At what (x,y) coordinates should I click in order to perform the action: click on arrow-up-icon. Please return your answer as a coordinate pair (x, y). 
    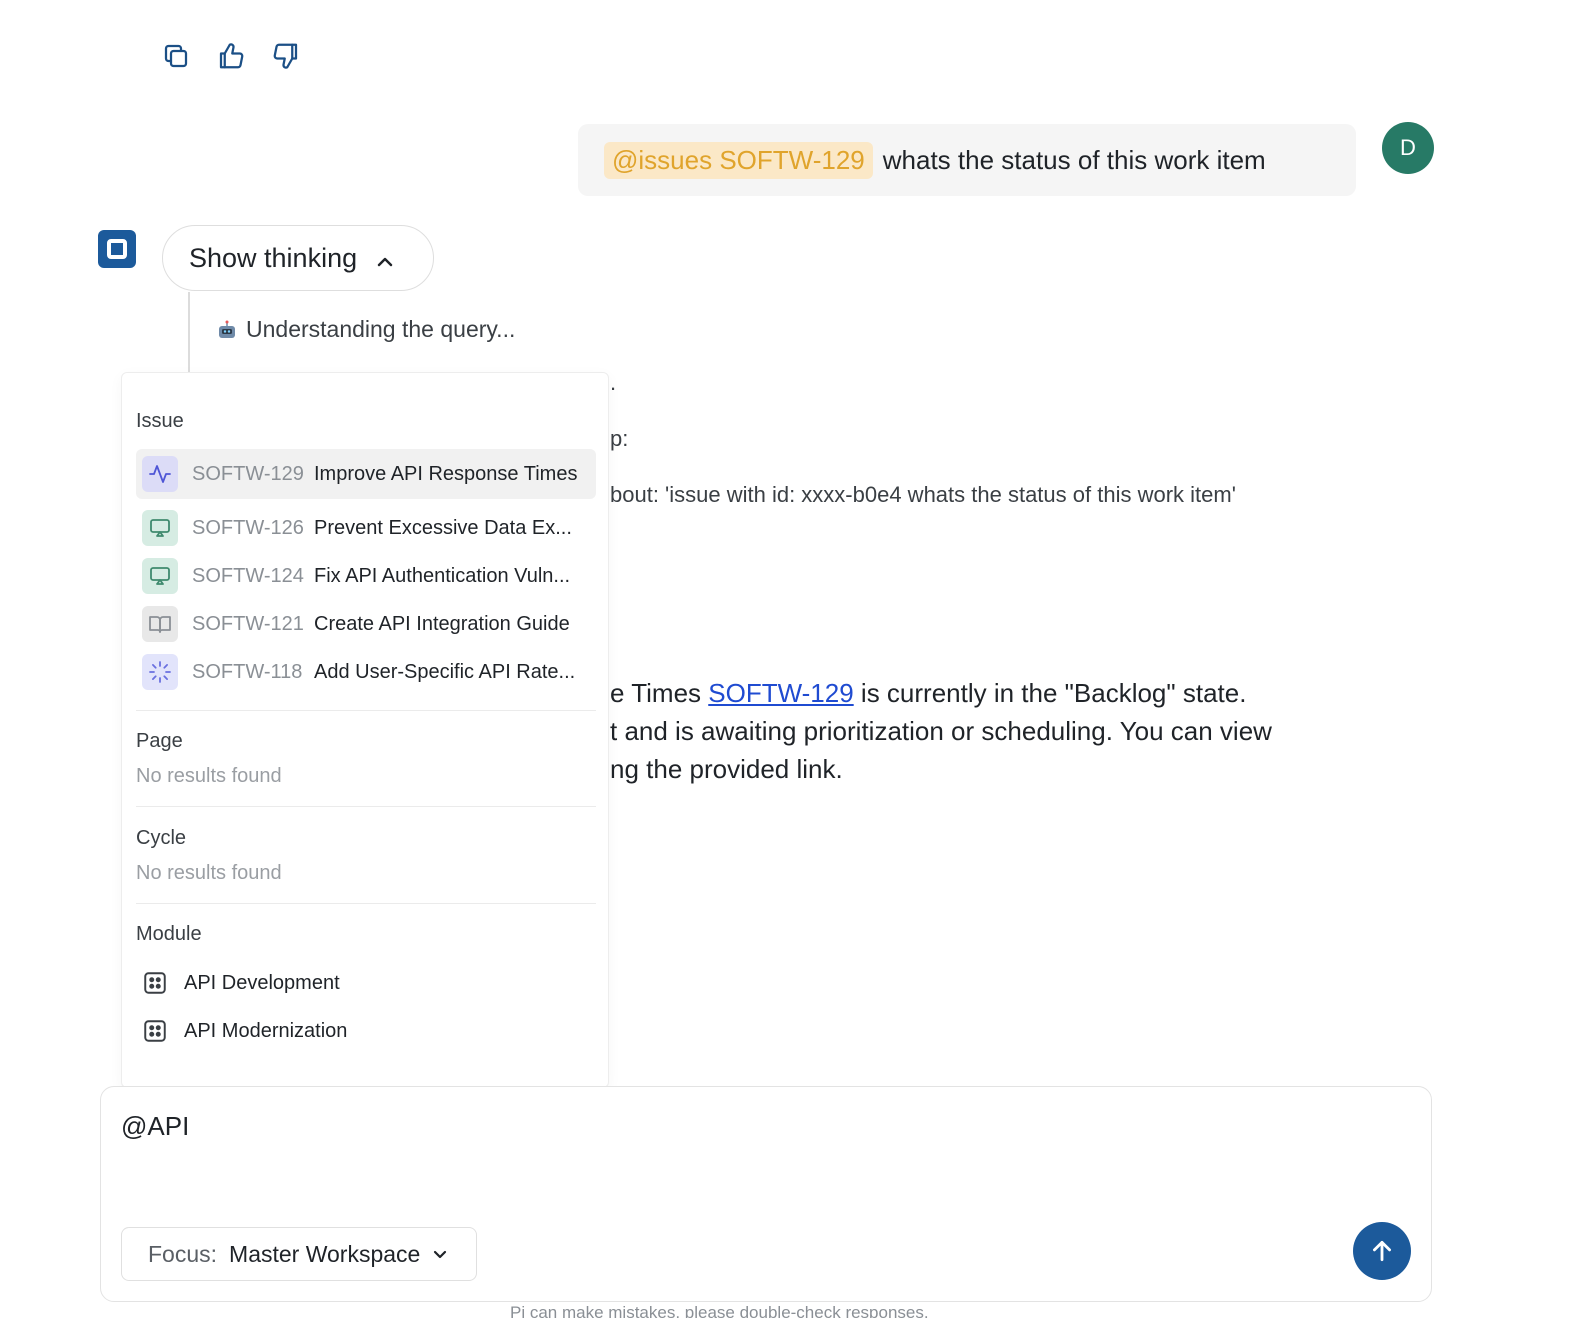
    Looking at the image, I should click on (1382, 1251).